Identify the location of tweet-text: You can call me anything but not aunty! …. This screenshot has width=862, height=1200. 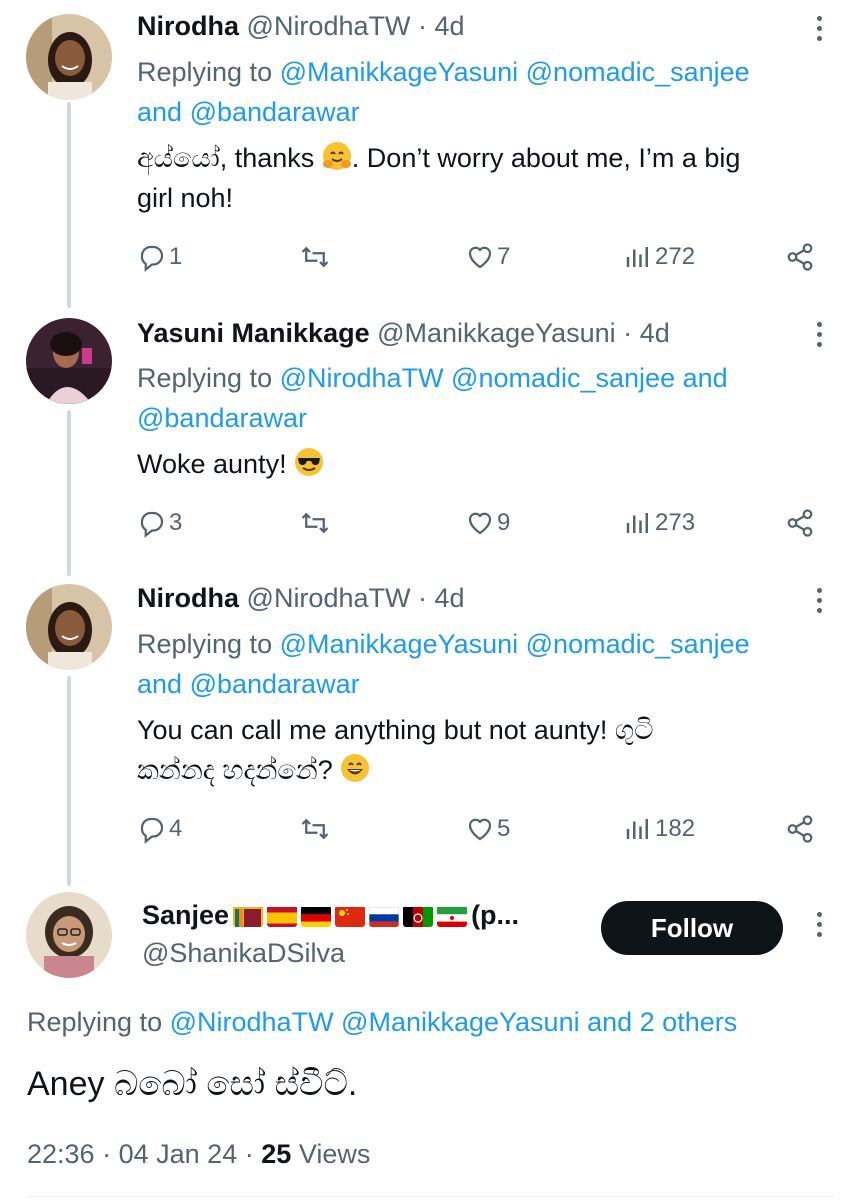
(487, 750).